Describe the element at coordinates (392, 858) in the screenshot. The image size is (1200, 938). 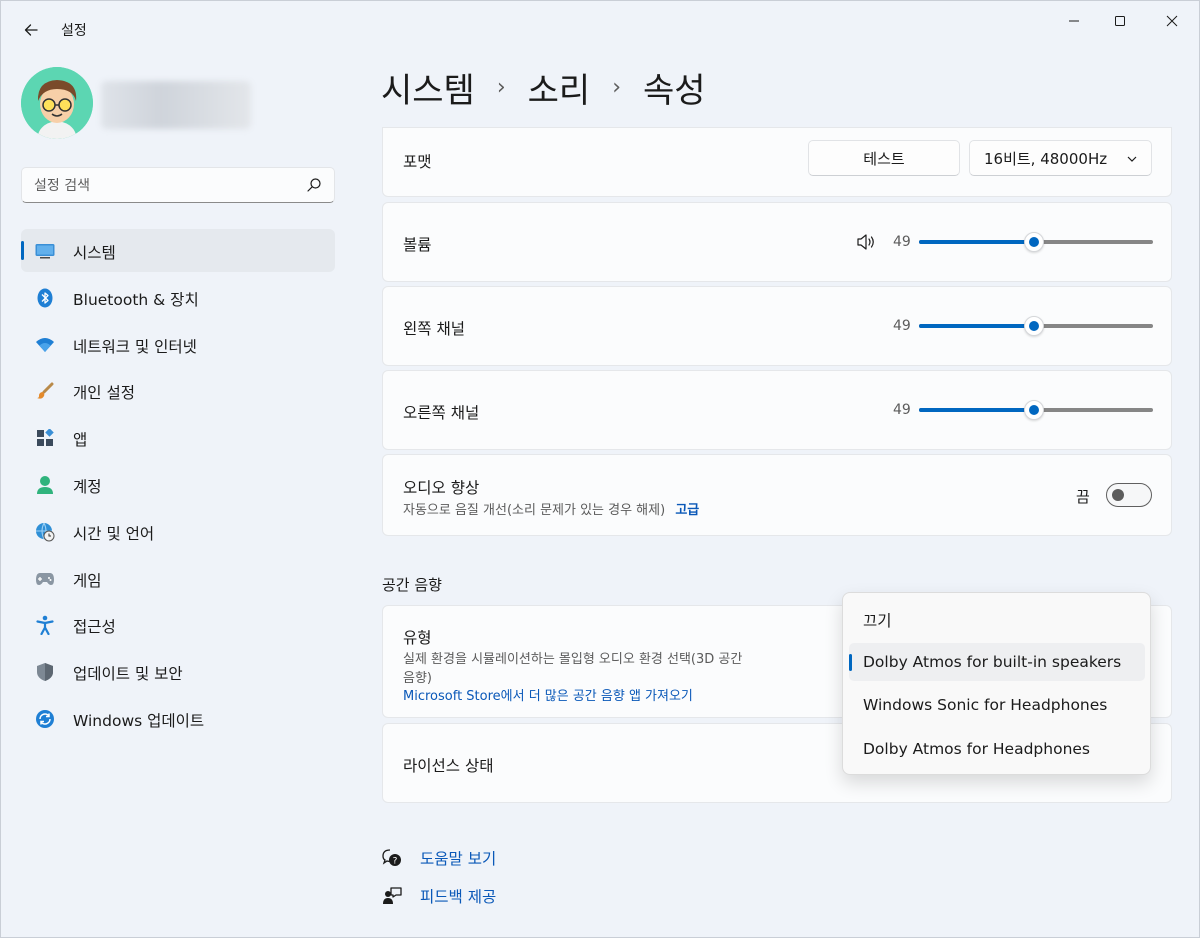
I see `help-icon: ?` at that location.